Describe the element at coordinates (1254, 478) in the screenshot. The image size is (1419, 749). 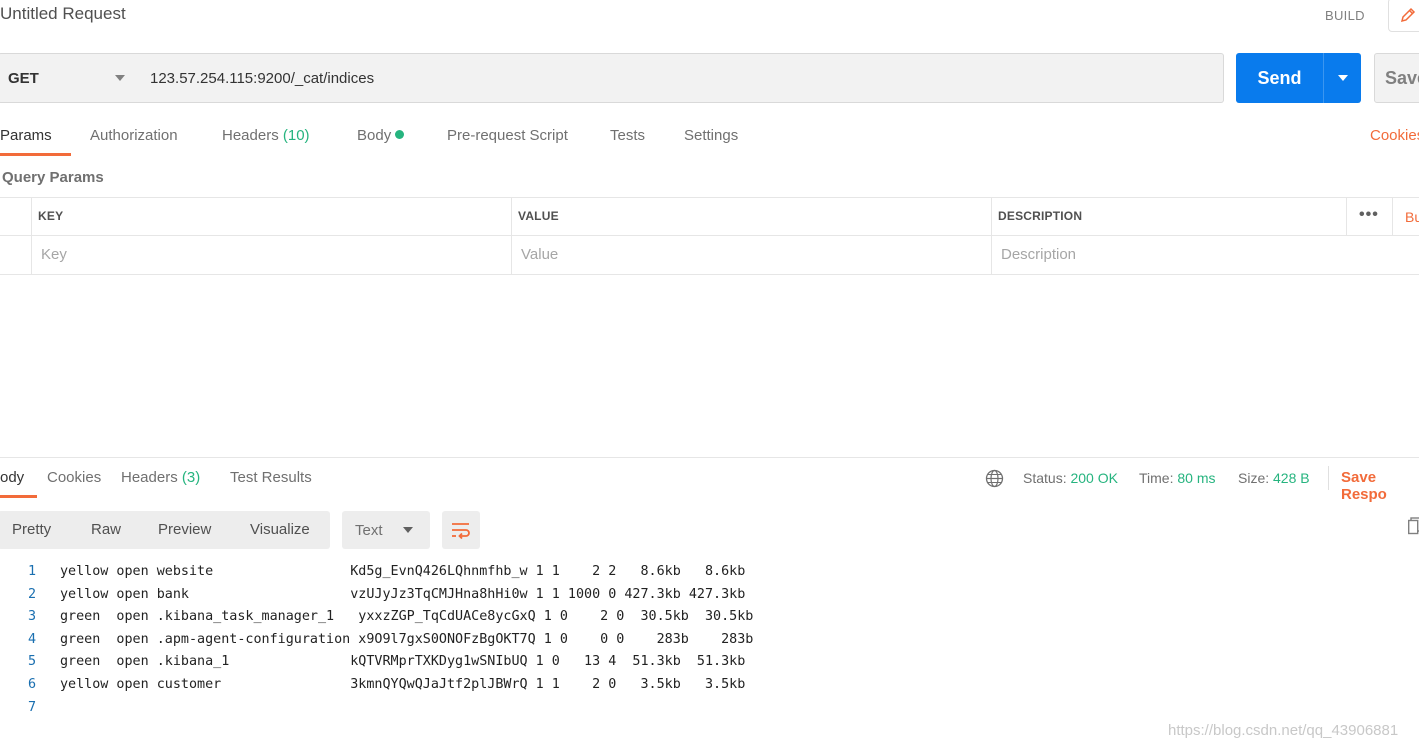
I see `size-label: Size:` at that location.